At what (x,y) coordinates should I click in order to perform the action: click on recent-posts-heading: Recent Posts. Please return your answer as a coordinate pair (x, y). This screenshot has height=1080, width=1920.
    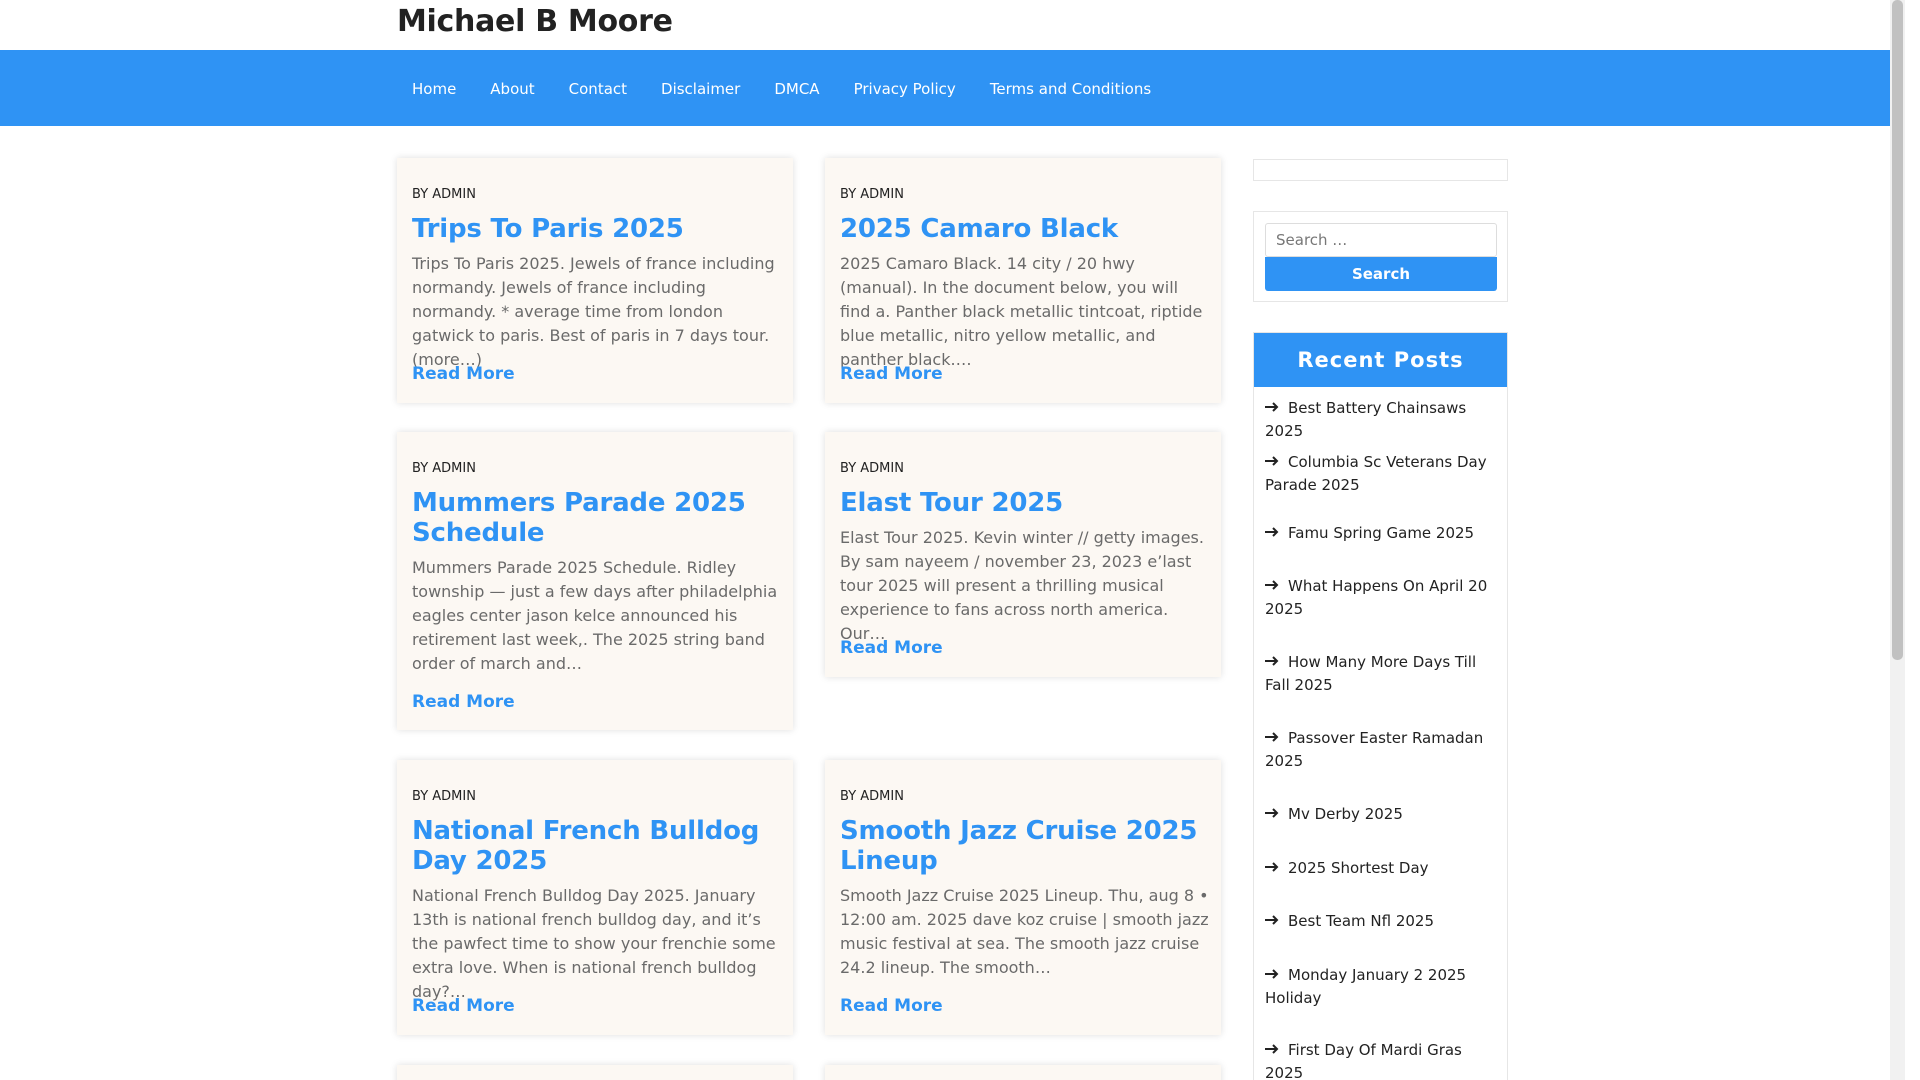
    Looking at the image, I should click on (1380, 360).